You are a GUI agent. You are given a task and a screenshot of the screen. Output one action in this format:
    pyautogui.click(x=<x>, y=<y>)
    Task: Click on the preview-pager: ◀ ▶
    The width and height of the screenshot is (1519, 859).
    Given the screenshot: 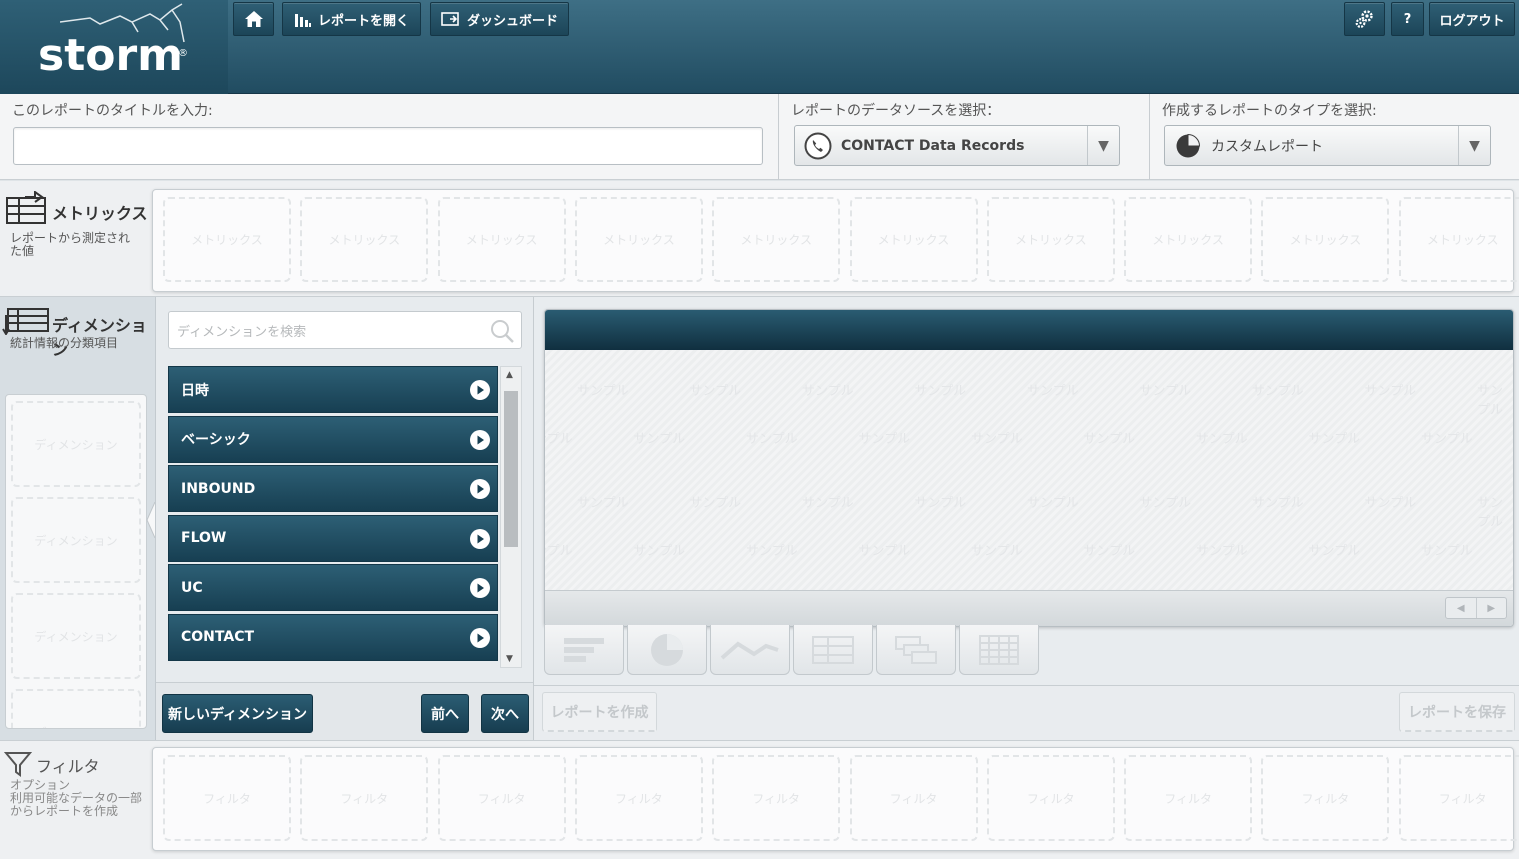 What is the action you would take?
    pyautogui.click(x=1476, y=608)
    